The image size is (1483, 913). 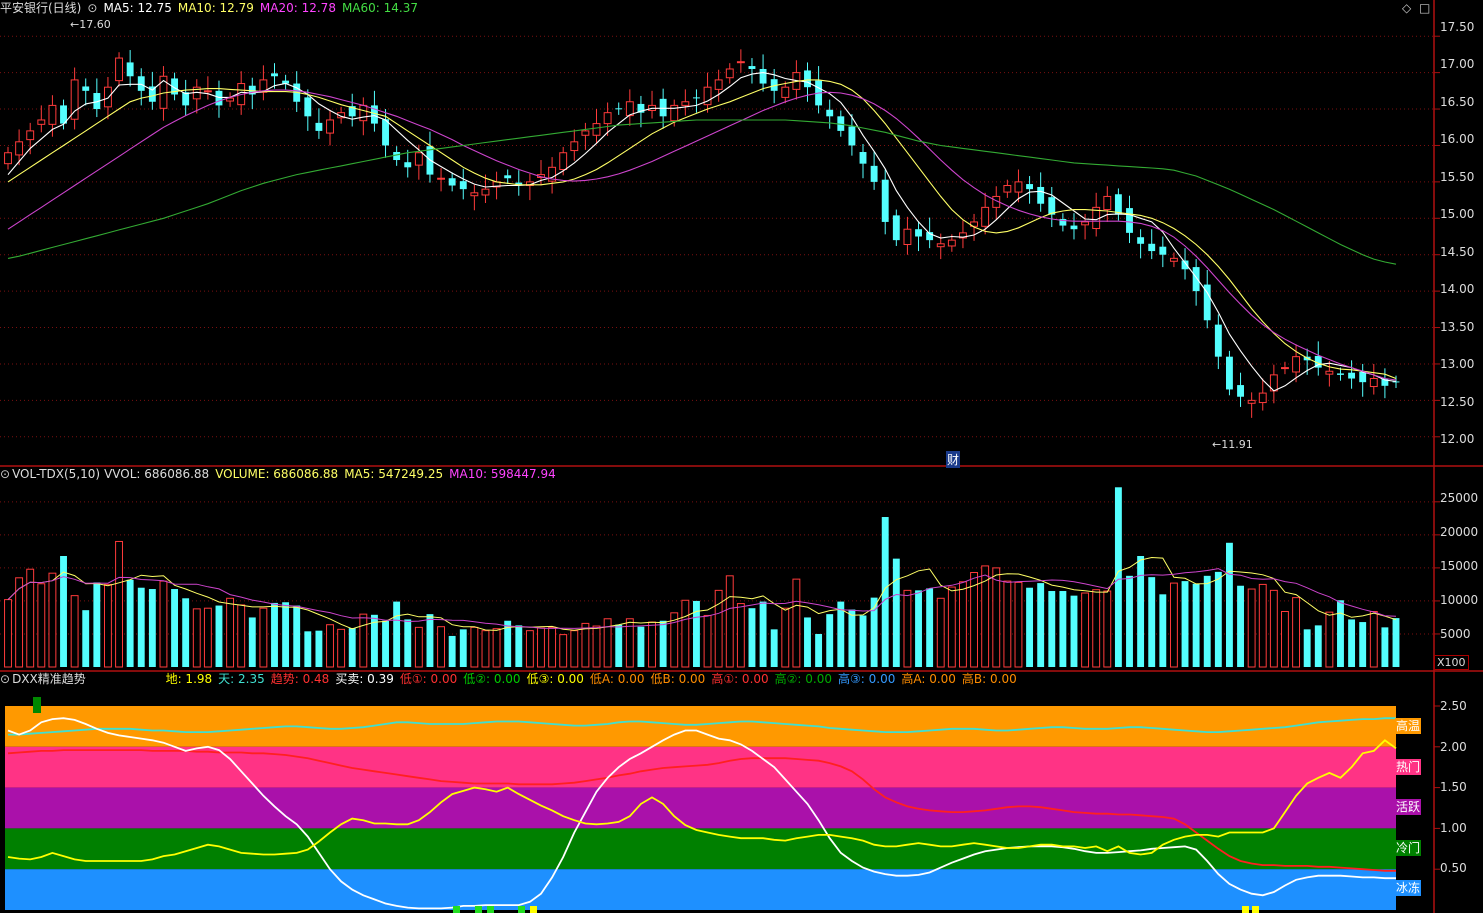 I want to click on high-price-marker: ←17.60, so click(x=90, y=24).